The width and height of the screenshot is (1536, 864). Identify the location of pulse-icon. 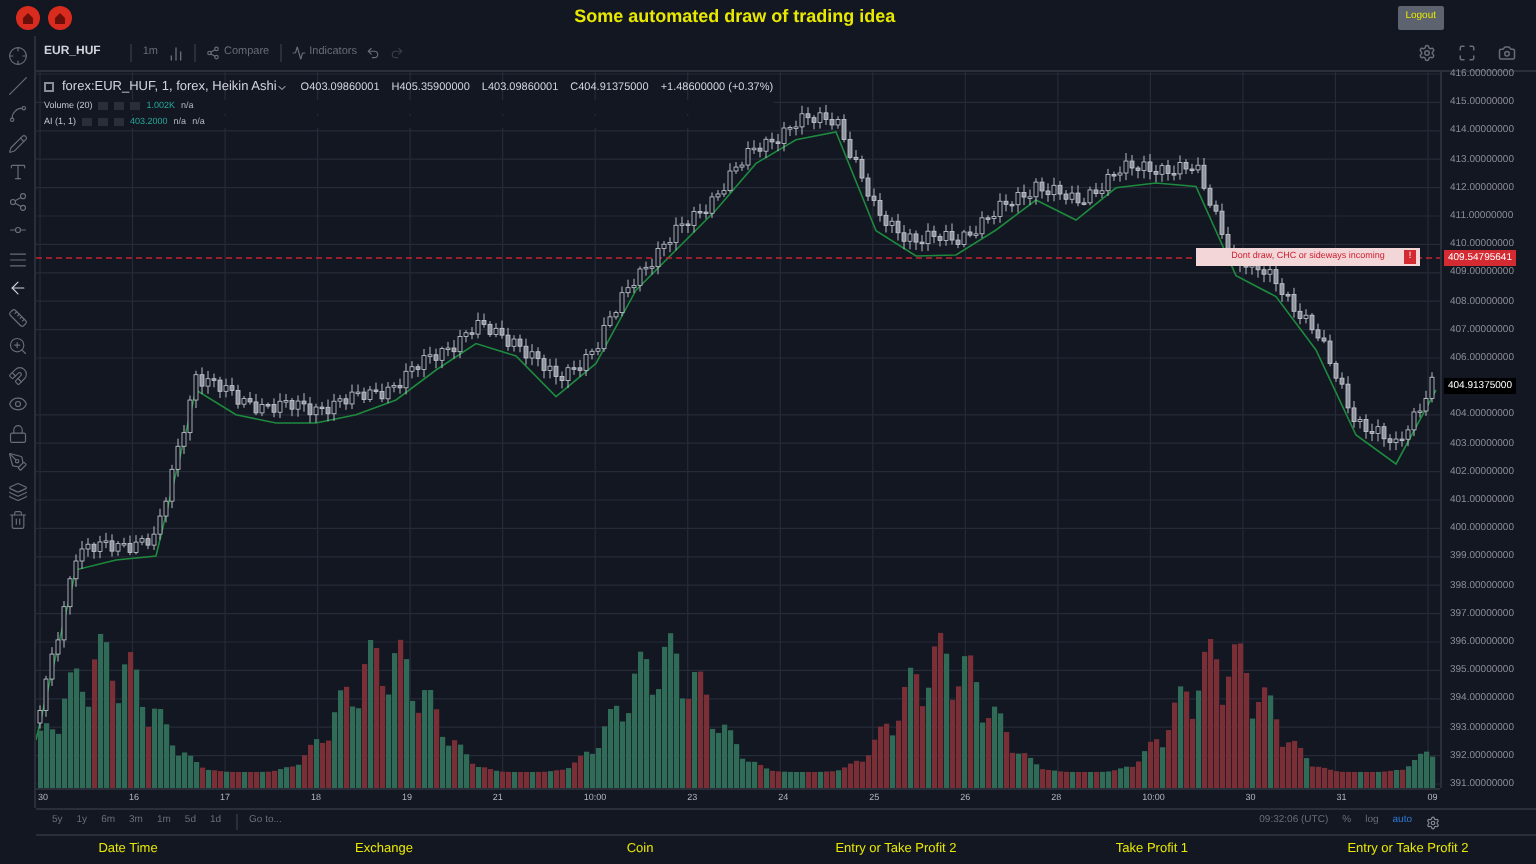
(298, 53).